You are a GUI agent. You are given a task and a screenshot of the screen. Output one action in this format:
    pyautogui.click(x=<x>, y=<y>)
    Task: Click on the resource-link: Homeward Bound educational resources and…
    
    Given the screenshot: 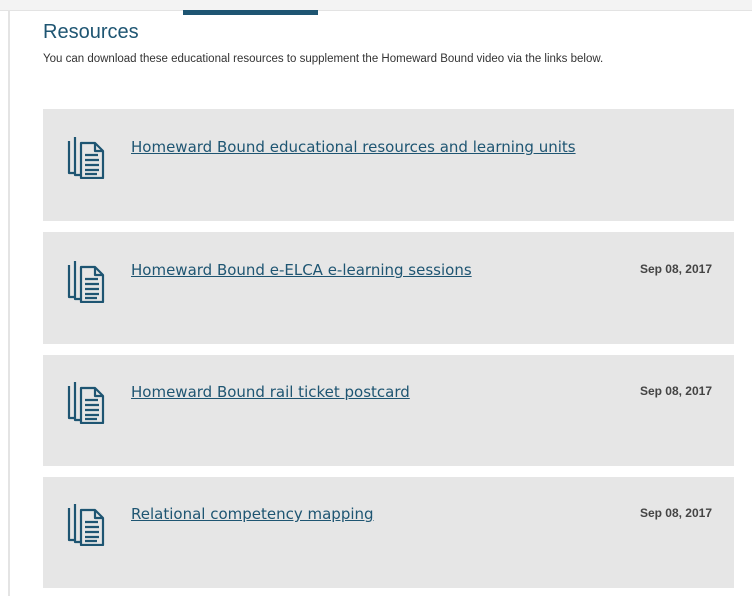 What is the action you would take?
    pyautogui.click(x=353, y=147)
    